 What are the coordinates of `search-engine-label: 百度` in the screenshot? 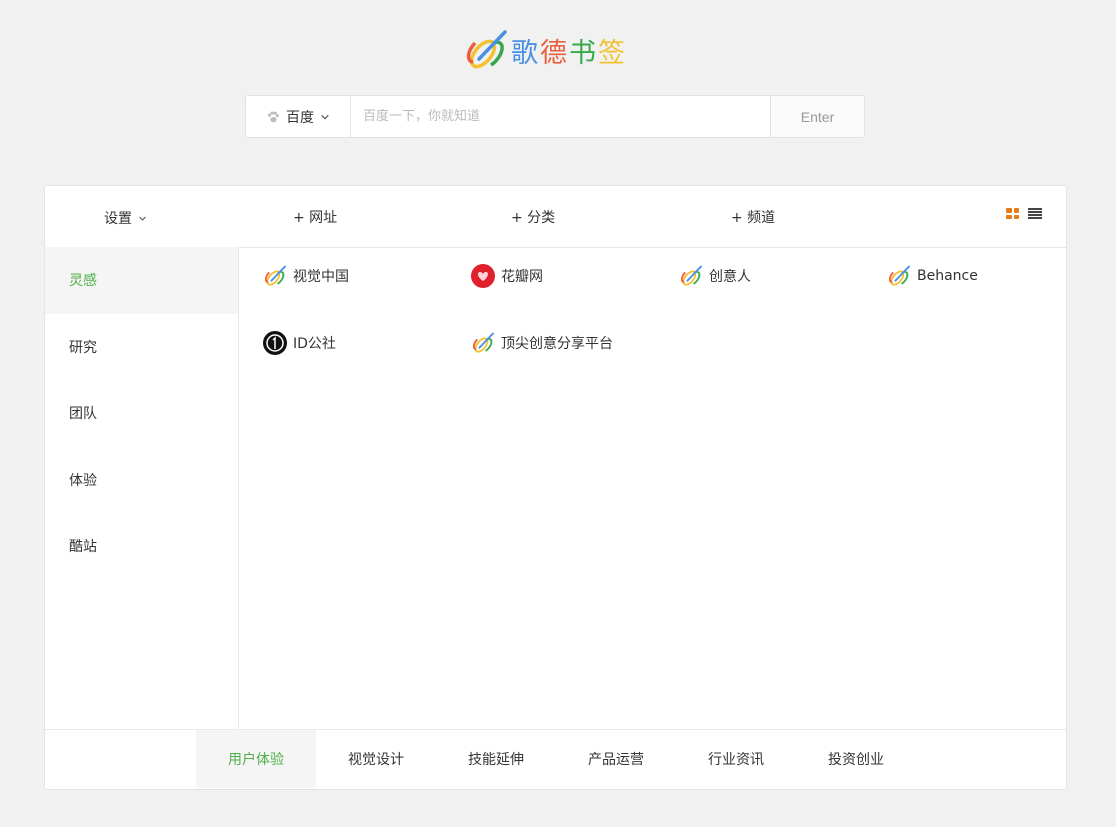 It's located at (300, 117).